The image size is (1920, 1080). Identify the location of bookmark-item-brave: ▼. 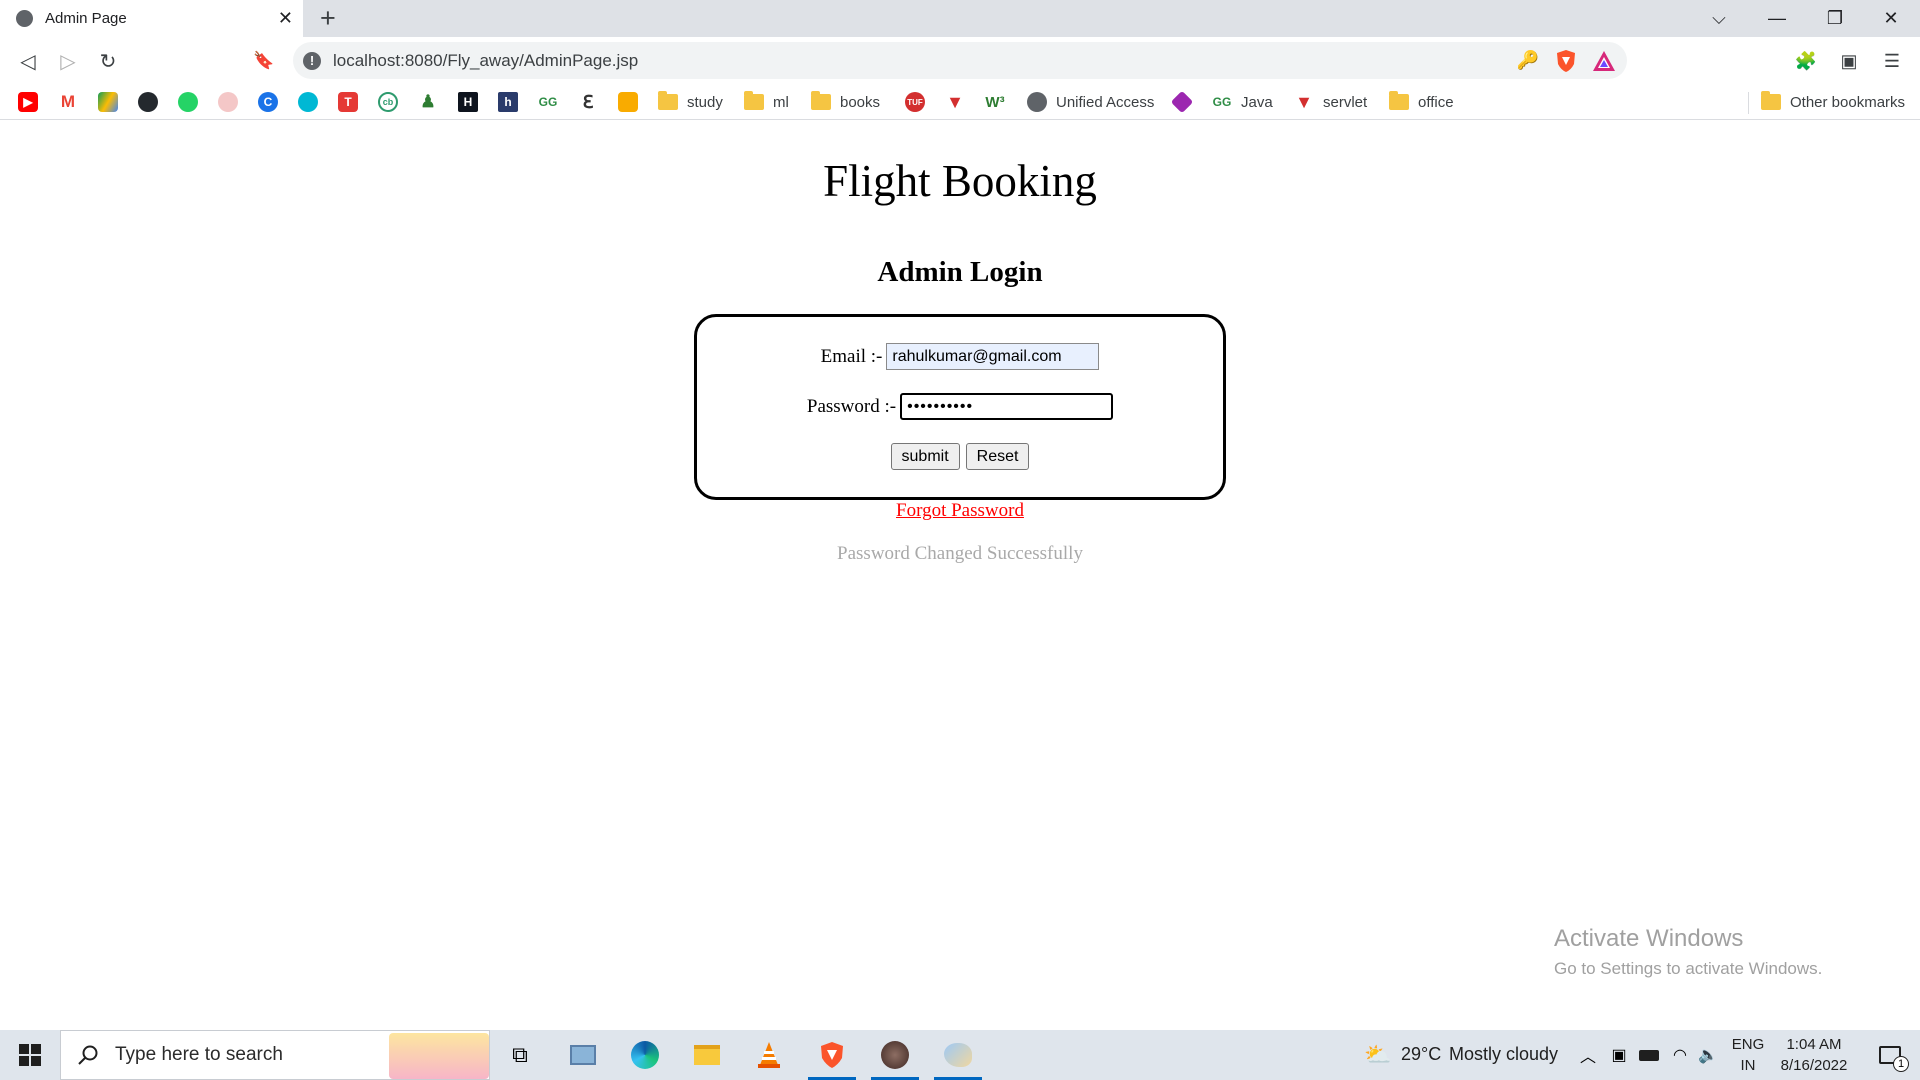
(955, 102).